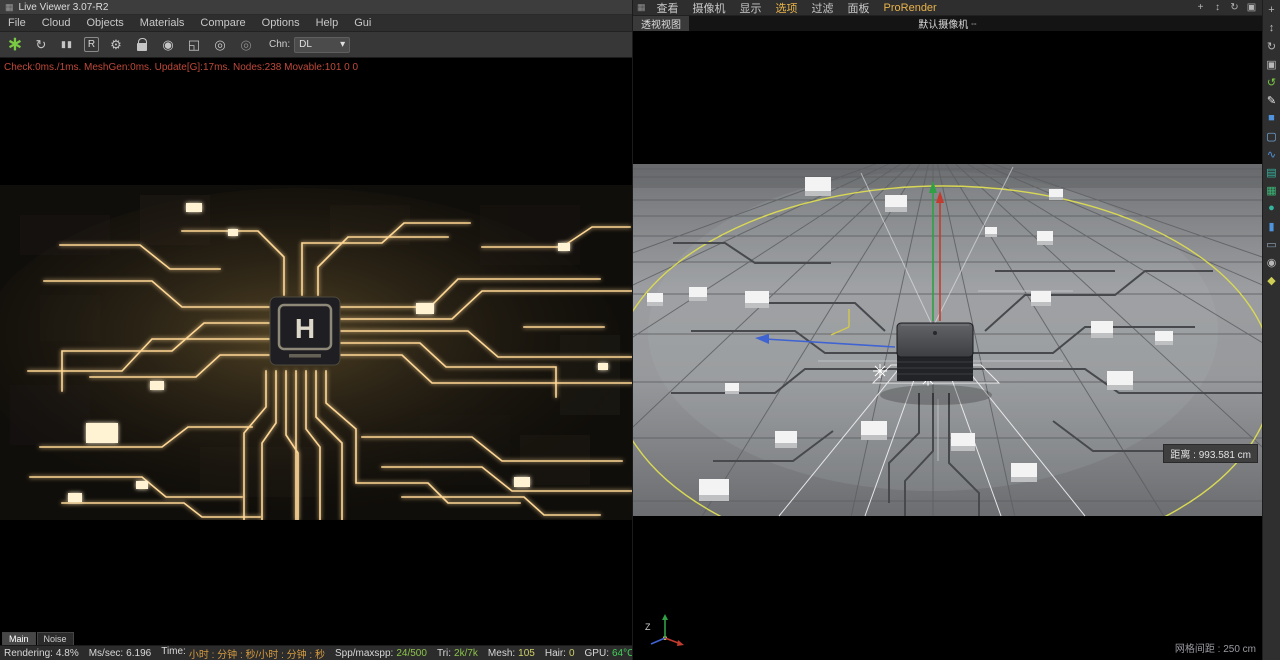 The width and height of the screenshot is (1280, 660). What do you see at coordinates (910, 8) in the screenshot?
I see `menu-prorender: ProRender` at bounding box center [910, 8].